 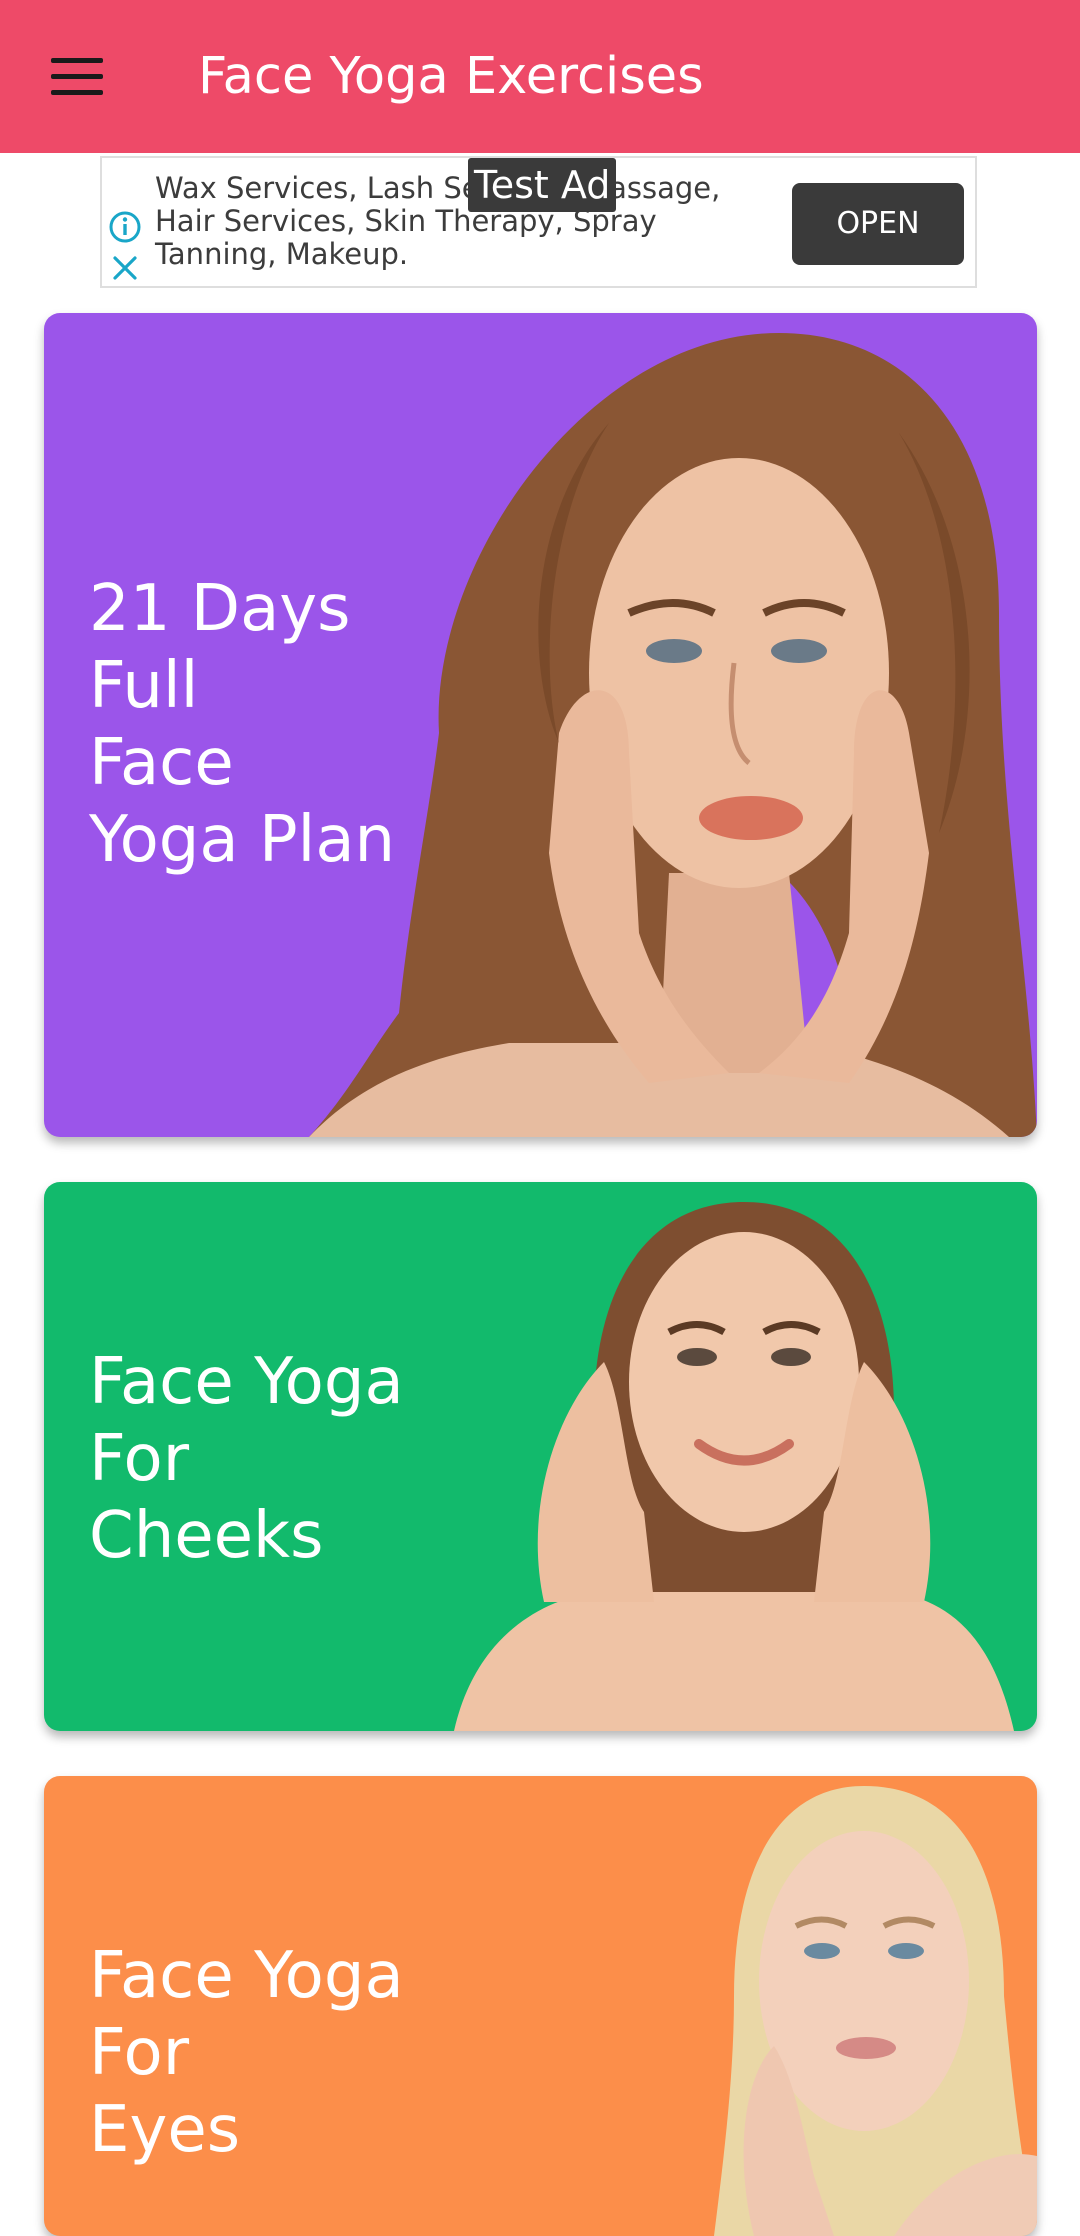 I want to click on woman-eyes-photo, so click(x=875, y=2011).